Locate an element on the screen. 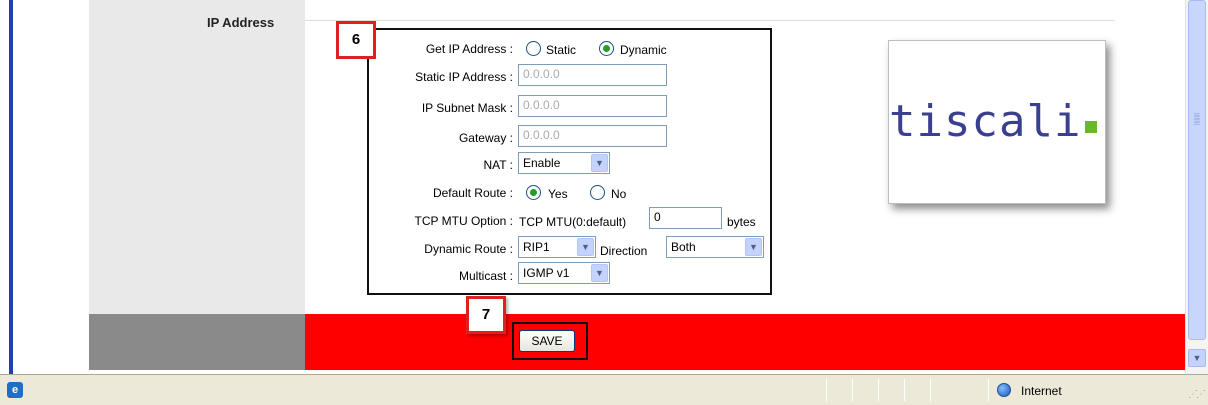 Image resolution: width=1208 pixels, height=405 pixels. grip-icon: ═ ═ ═ ═ is located at coordinates (1197, 119).